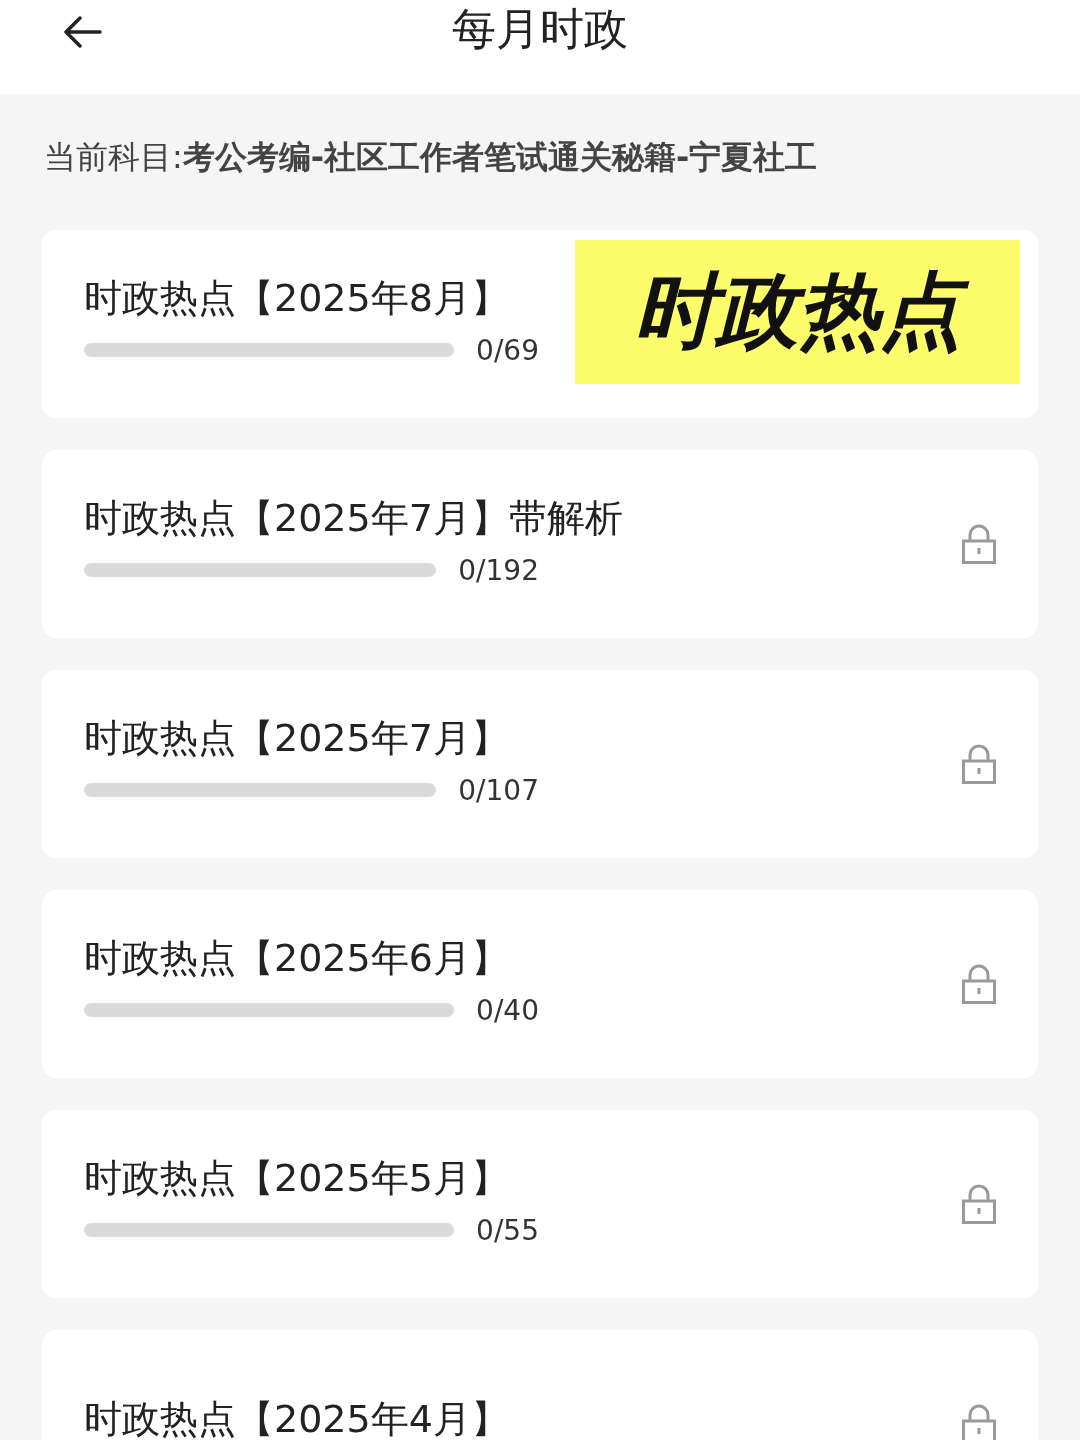 The width and height of the screenshot is (1080, 1440). I want to click on progress-count: 0/192, so click(498, 570).